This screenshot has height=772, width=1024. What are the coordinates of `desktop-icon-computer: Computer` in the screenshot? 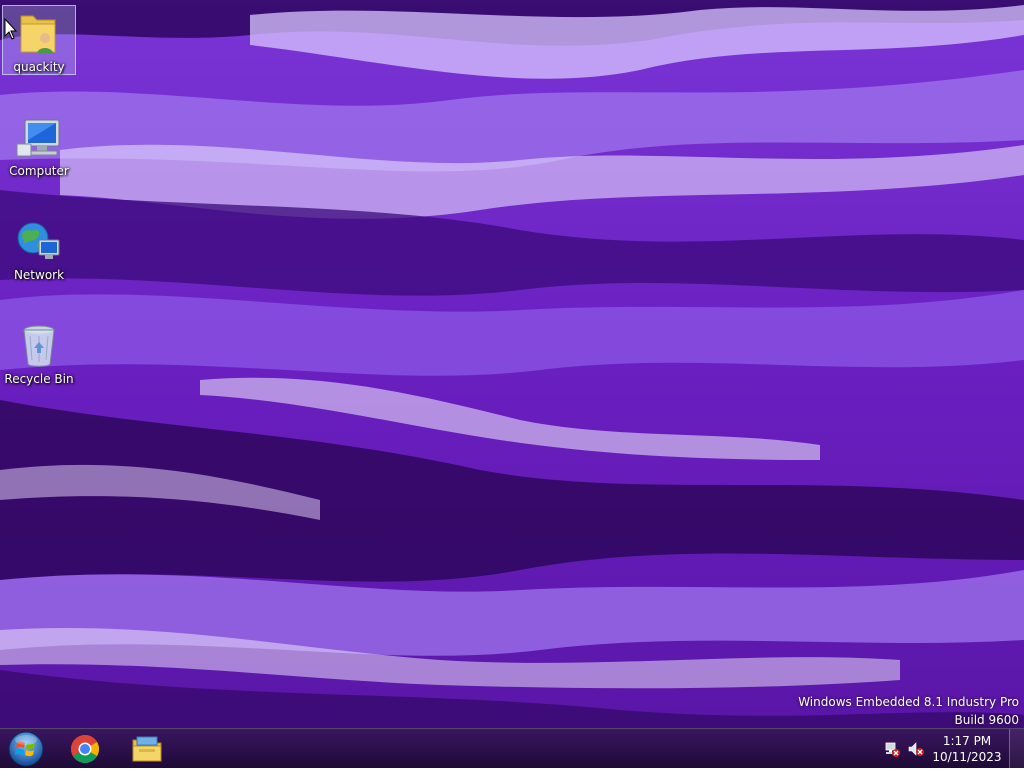 It's located at (39, 144).